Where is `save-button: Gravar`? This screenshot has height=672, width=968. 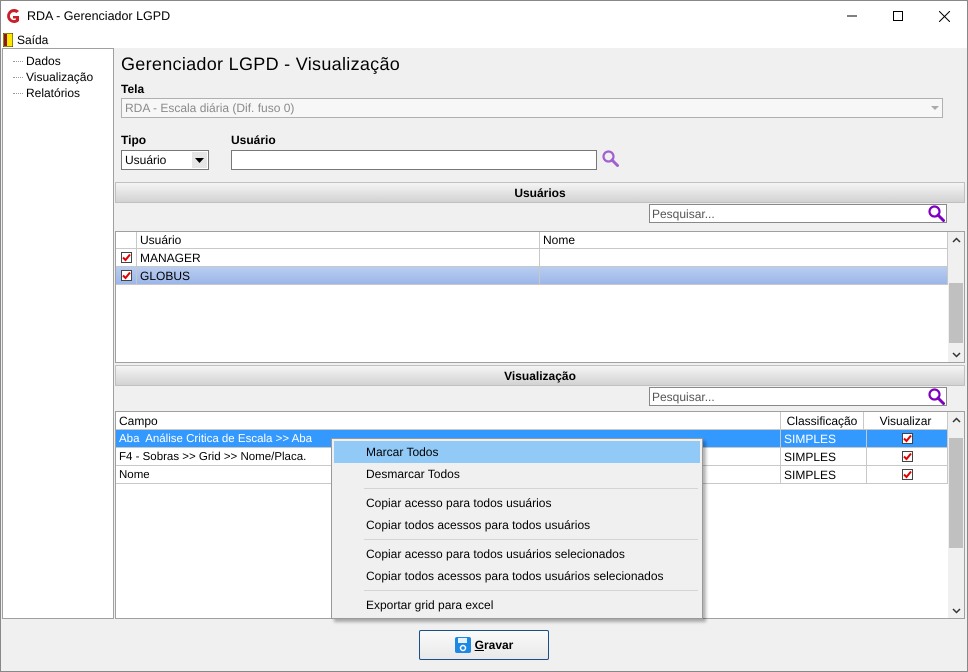 save-button: Gravar is located at coordinates (484, 645).